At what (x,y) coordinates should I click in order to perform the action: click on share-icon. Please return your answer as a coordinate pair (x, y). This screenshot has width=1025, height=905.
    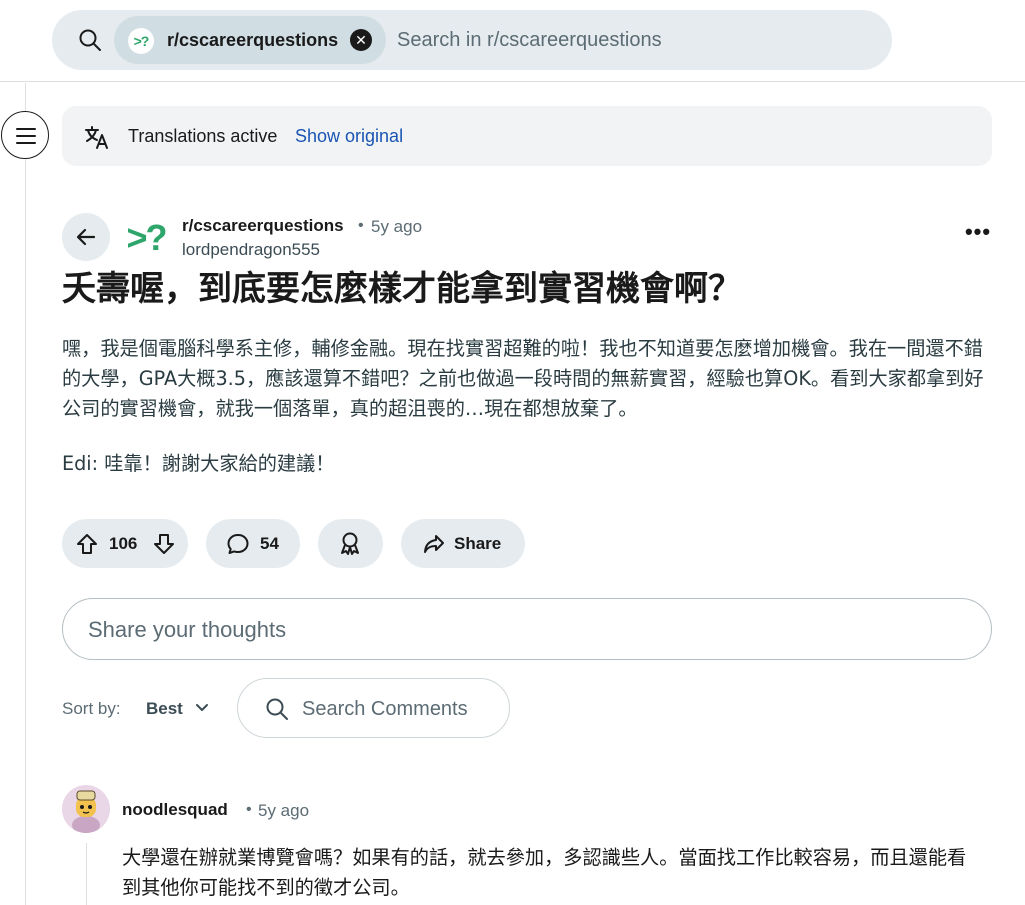
    Looking at the image, I should click on (434, 544).